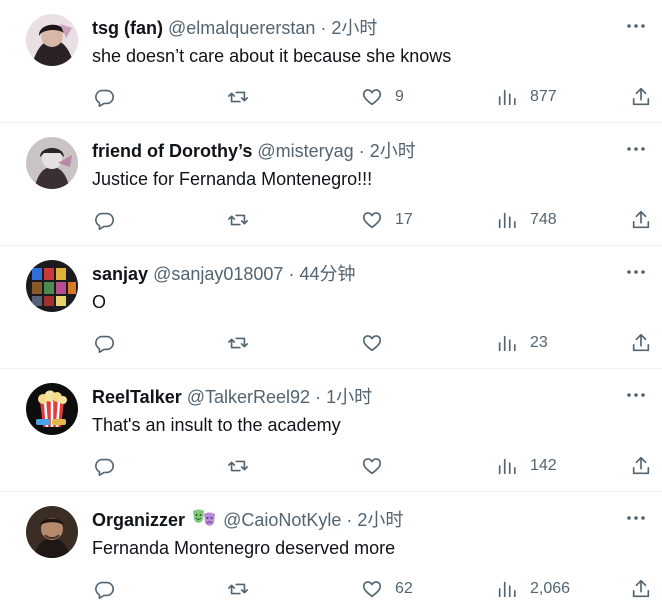  I want to click on timestamp: 44分钟, so click(327, 274).